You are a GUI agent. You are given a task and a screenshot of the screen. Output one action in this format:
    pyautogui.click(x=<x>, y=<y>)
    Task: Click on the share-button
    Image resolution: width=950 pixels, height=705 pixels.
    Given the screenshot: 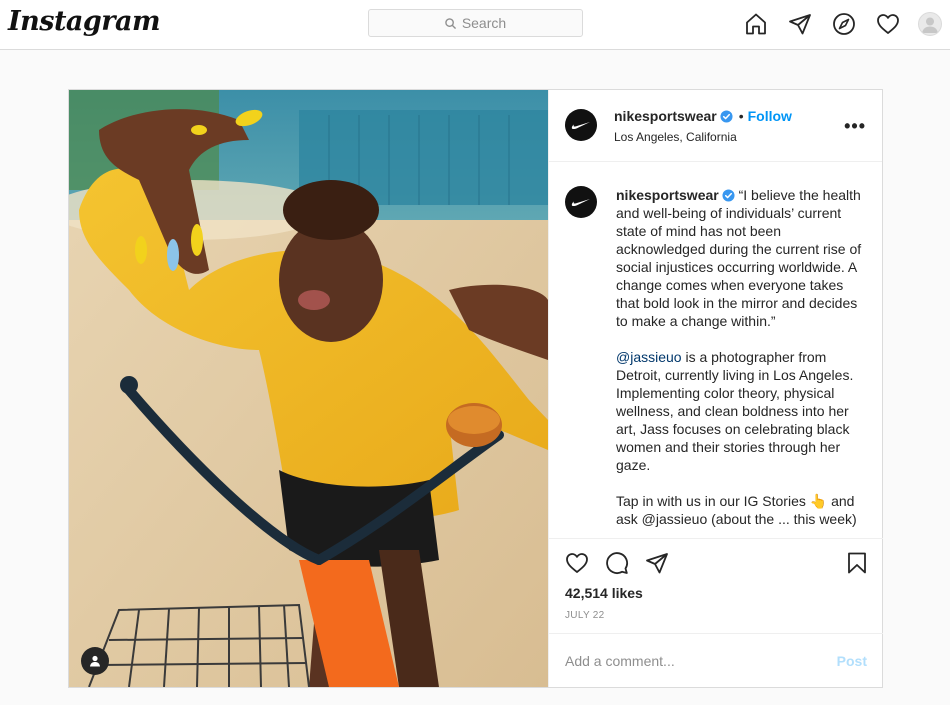 What is the action you would take?
    pyautogui.click(x=657, y=563)
    